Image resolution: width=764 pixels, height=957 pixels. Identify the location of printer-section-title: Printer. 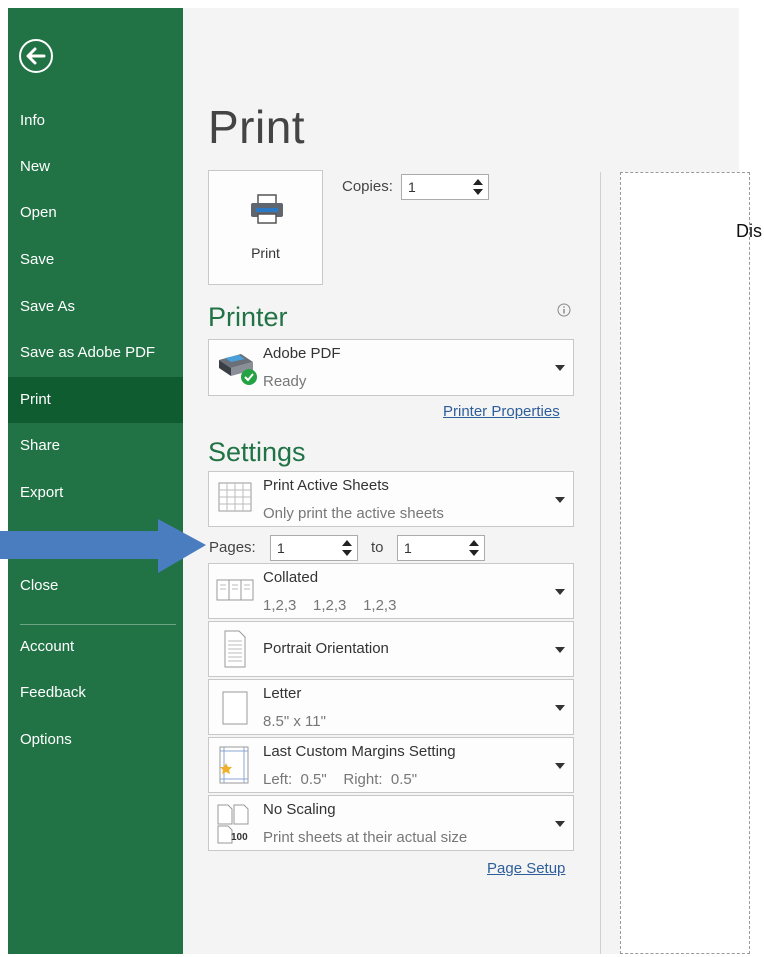
(248, 317).